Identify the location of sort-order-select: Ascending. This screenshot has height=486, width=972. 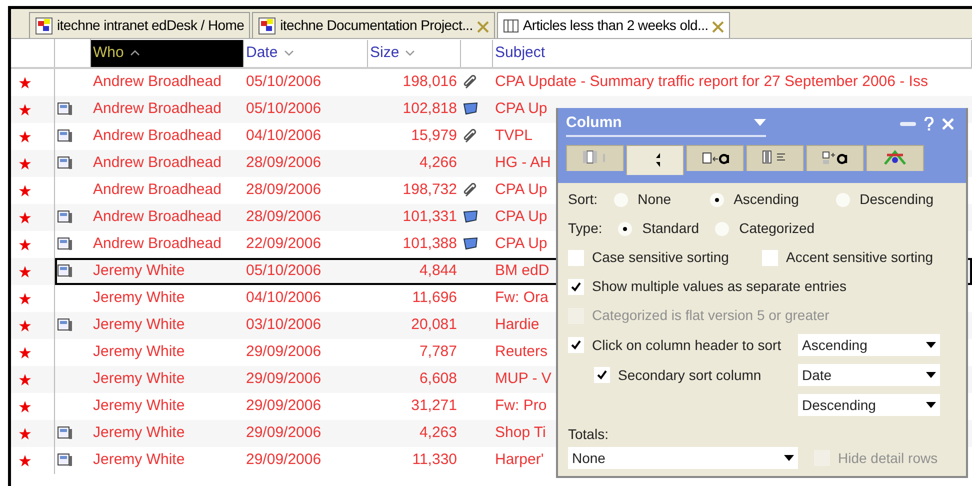
(869, 345).